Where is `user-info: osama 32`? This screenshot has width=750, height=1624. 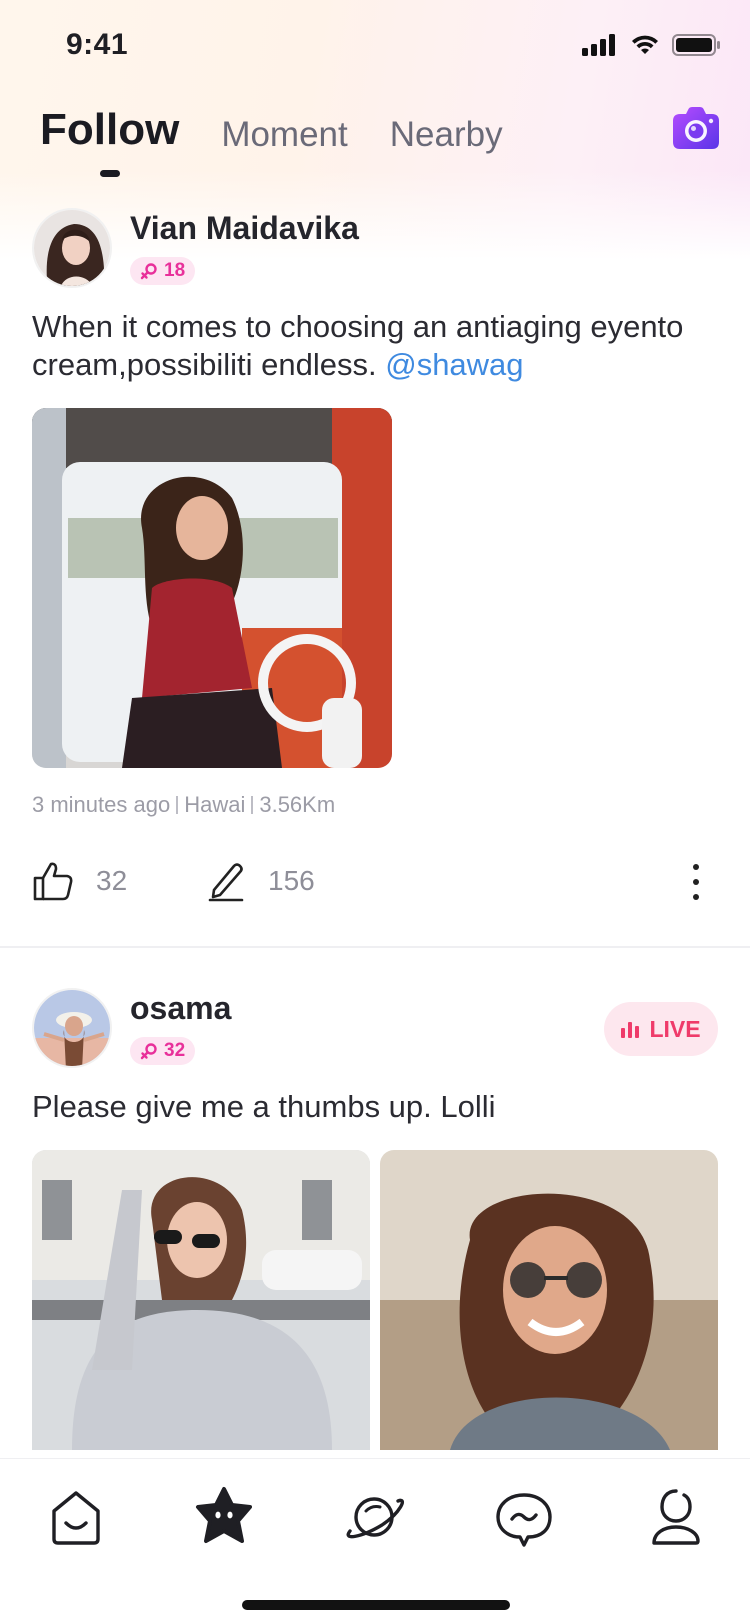
user-info: osama 32 is located at coordinates (180, 1026).